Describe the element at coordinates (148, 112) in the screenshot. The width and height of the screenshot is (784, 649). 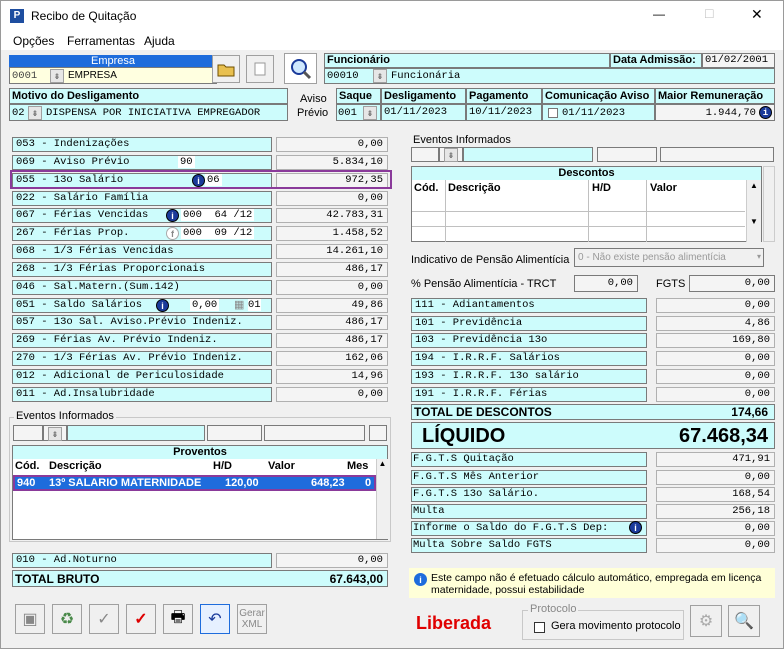
I see `motivo-field: 02 ⇟ DISPENSA POR INICIATIVA EMPREGADOR` at that location.